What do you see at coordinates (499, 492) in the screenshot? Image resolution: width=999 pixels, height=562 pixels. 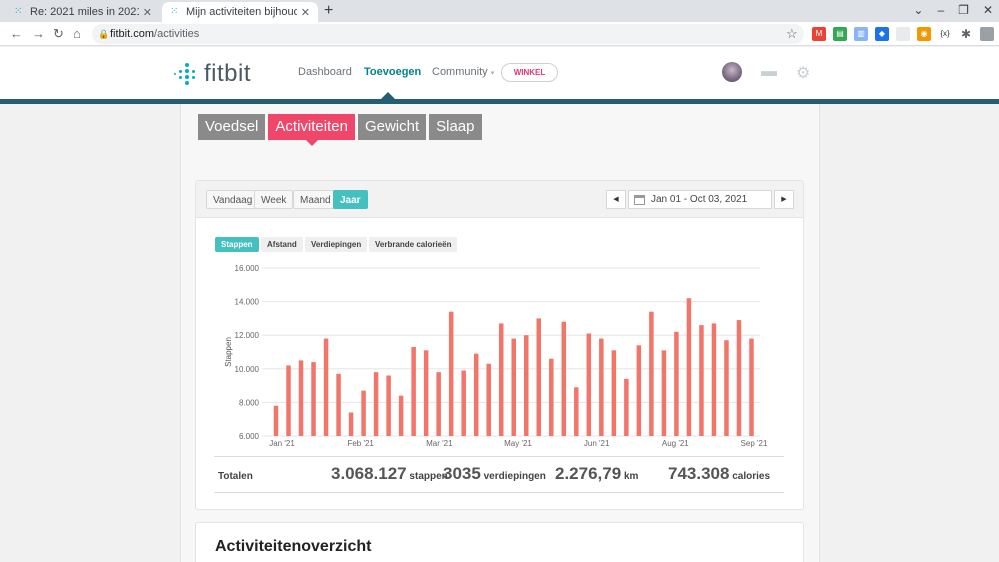 I see `divider` at bounding box center [499, 492].